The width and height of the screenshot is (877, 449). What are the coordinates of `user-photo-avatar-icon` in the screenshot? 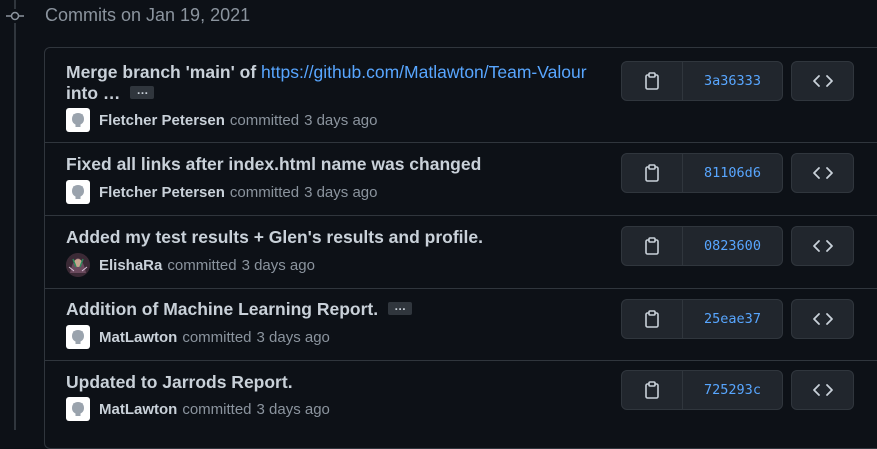 It's located at (78, 265).